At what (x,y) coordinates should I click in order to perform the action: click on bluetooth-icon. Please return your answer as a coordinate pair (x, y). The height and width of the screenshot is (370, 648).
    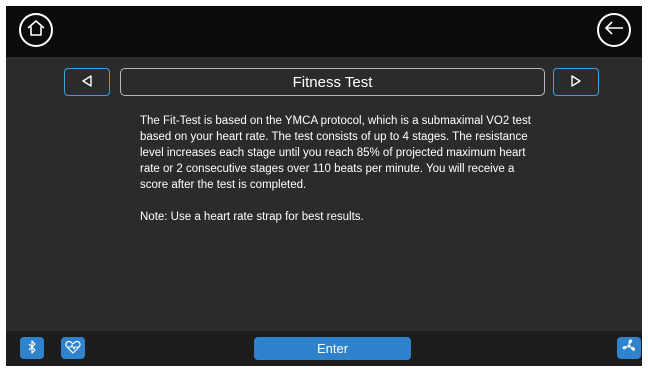
    Looking at the image, I should click on (32, 348).